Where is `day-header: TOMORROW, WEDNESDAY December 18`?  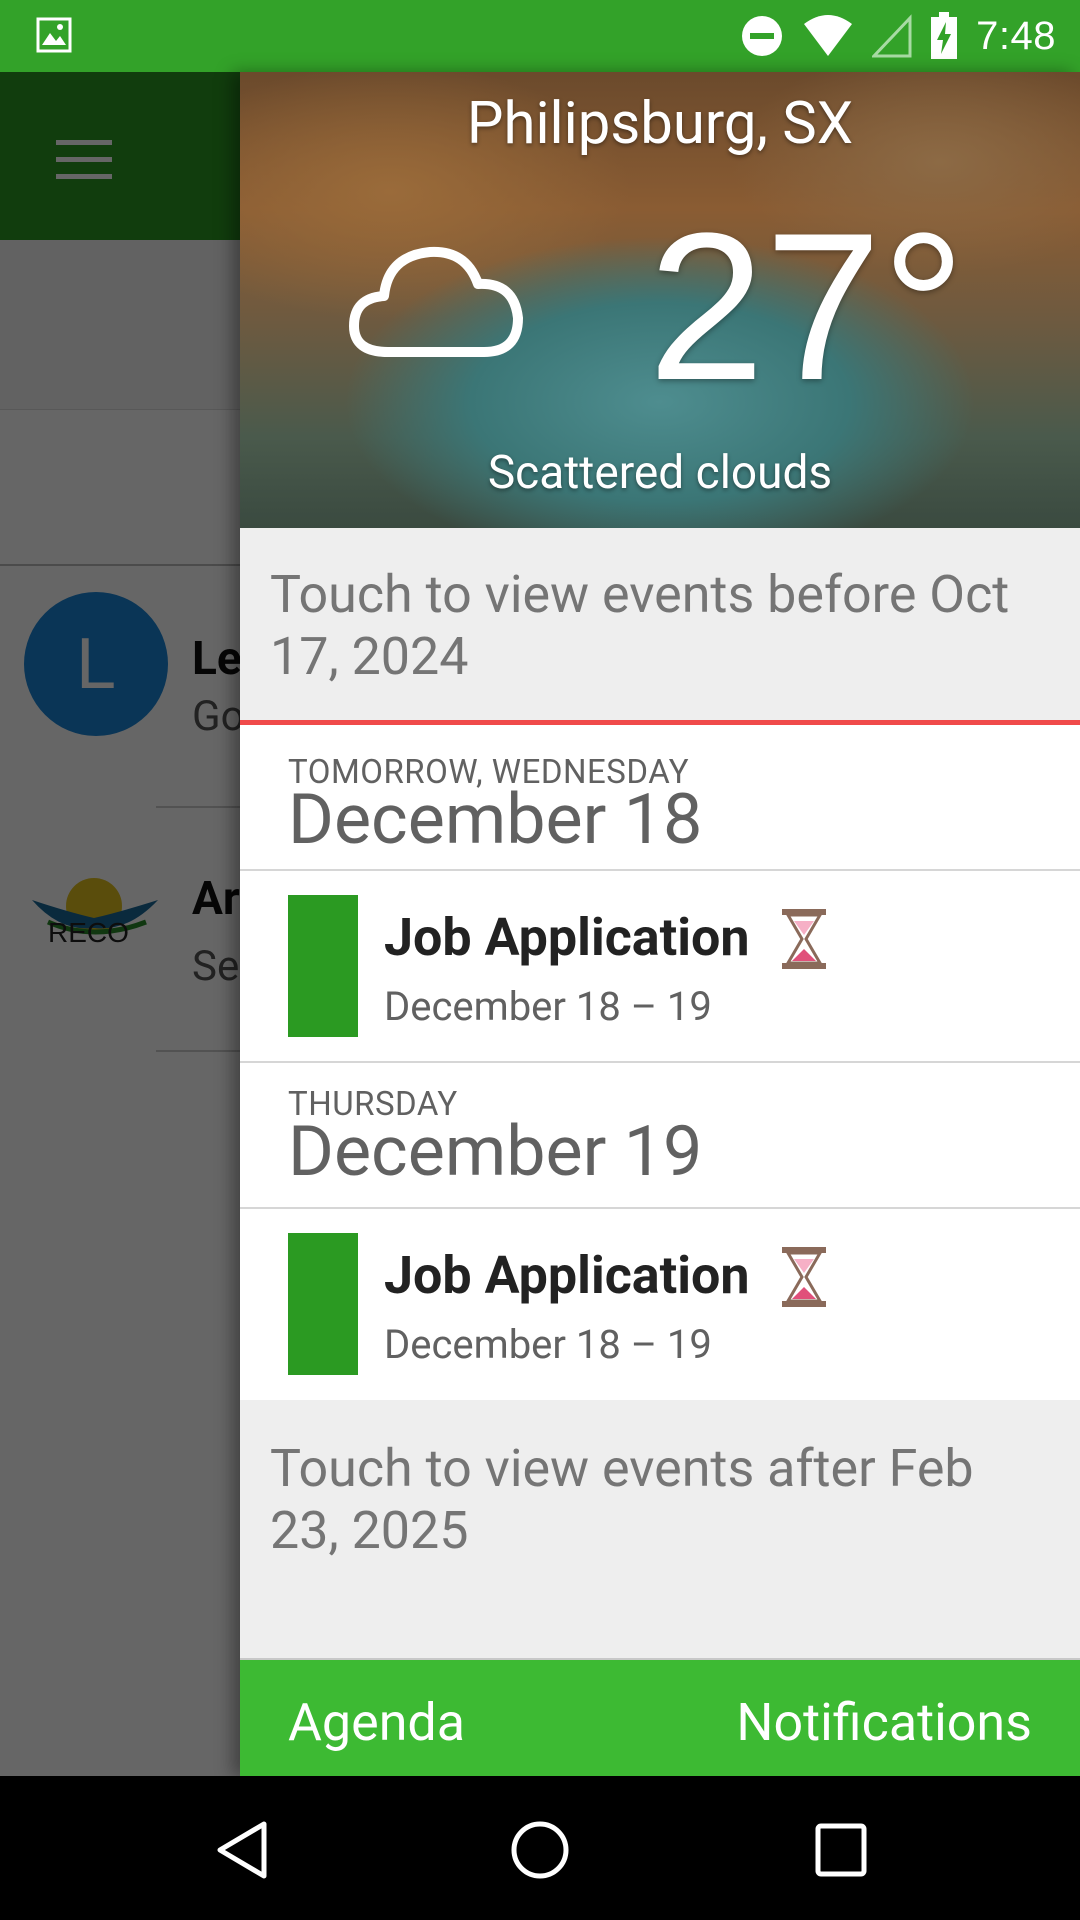 day-header: TOMORROW, WEDNESDAY December 18 is located at coordinates (660, 797).